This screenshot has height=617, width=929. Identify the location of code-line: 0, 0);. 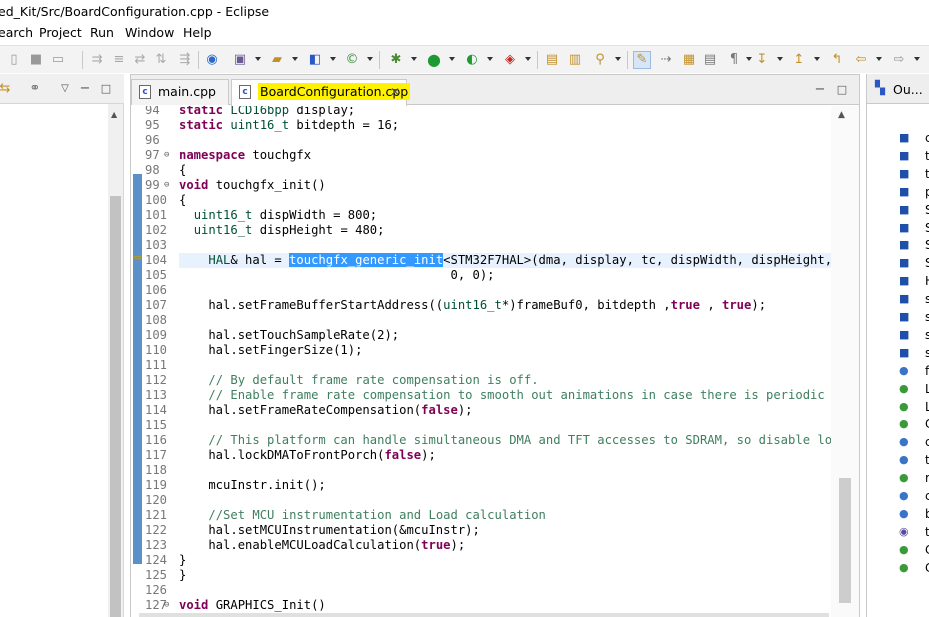
(505, 275).